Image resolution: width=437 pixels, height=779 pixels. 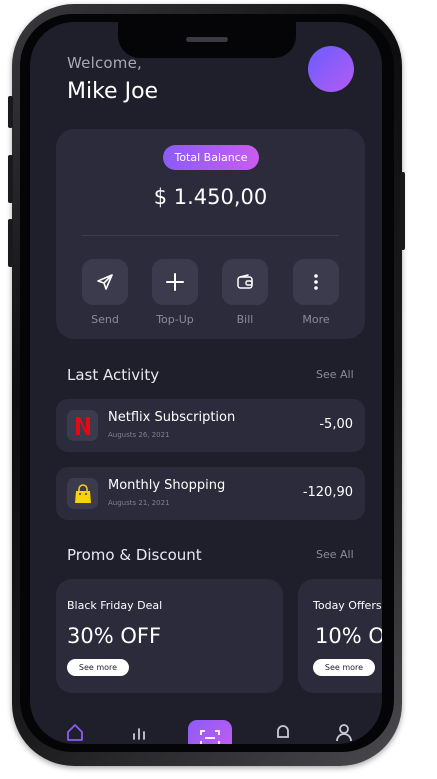 I want to click on topup-action: Top-Up, so click(x=175, y=292).